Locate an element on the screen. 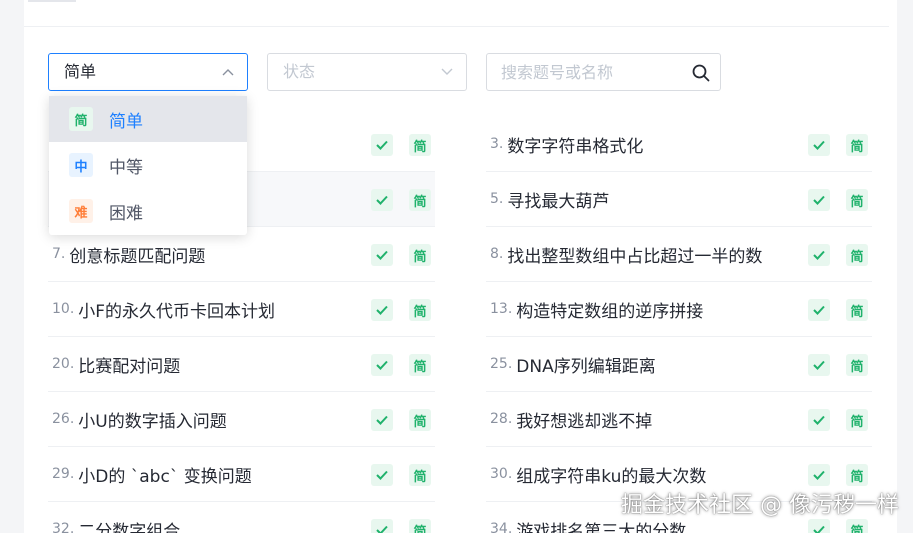 The height and width of the screenshot is (533, 913). top-tab-indicator is located at coordinates (52, 1).